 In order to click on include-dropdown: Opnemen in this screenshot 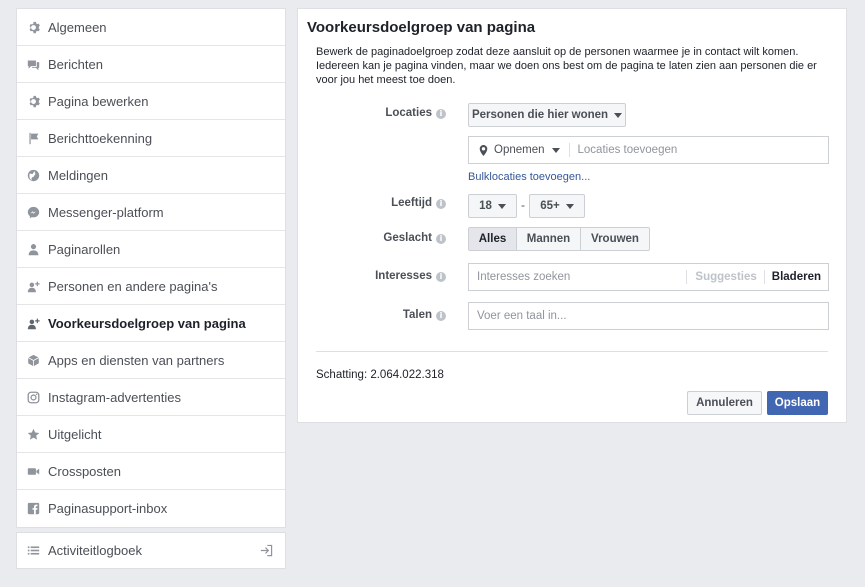, I will do `click(527, 150)`.